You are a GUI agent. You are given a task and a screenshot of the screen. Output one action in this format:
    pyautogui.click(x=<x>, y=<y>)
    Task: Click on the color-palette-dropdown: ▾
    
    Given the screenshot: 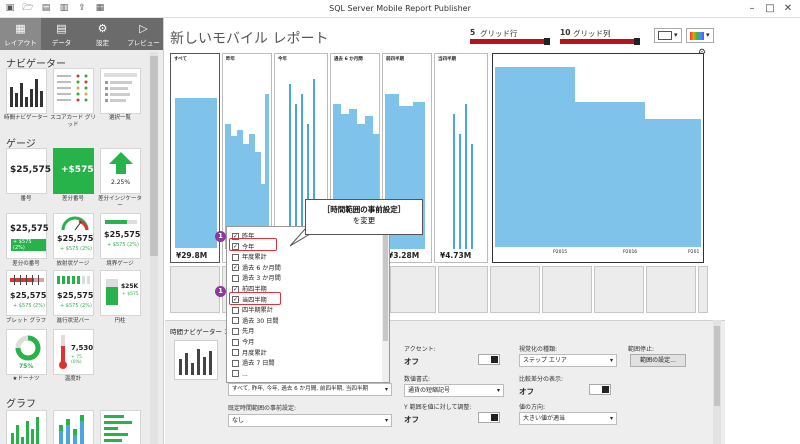 What is the action you would take?
    pyautogui.click(x=700, y=35)
    